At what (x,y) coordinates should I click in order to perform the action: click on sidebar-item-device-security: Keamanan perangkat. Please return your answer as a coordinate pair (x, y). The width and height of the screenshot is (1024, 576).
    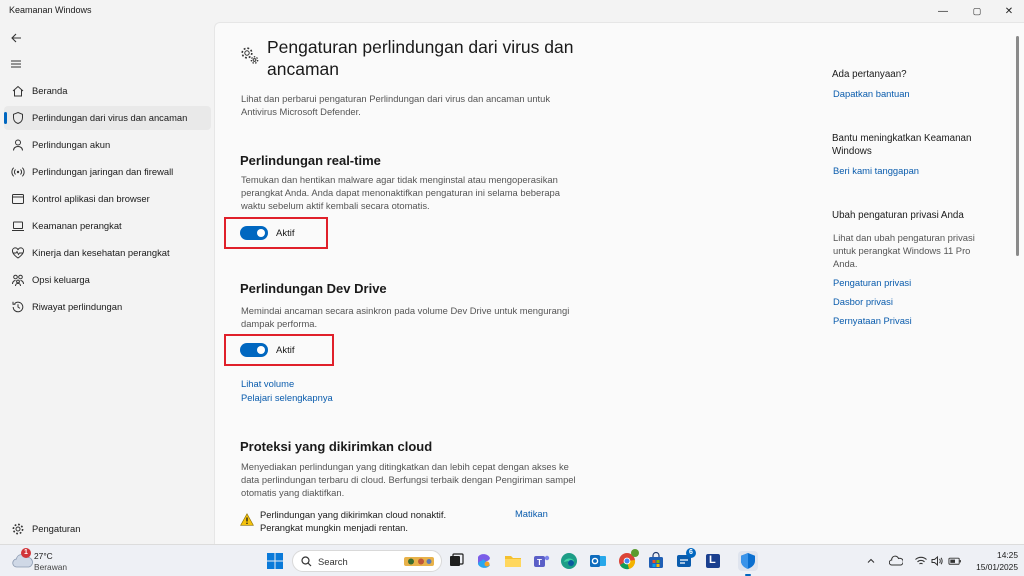
    Looking at the image, I should click on (107, 226).